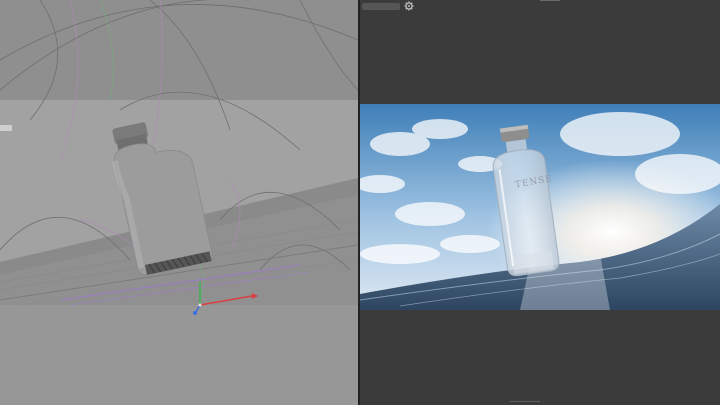 This screenshot has width=720, height=405. Describe the element at coordinates (381, 6) in the screenshot. I see `render-select` at that location.